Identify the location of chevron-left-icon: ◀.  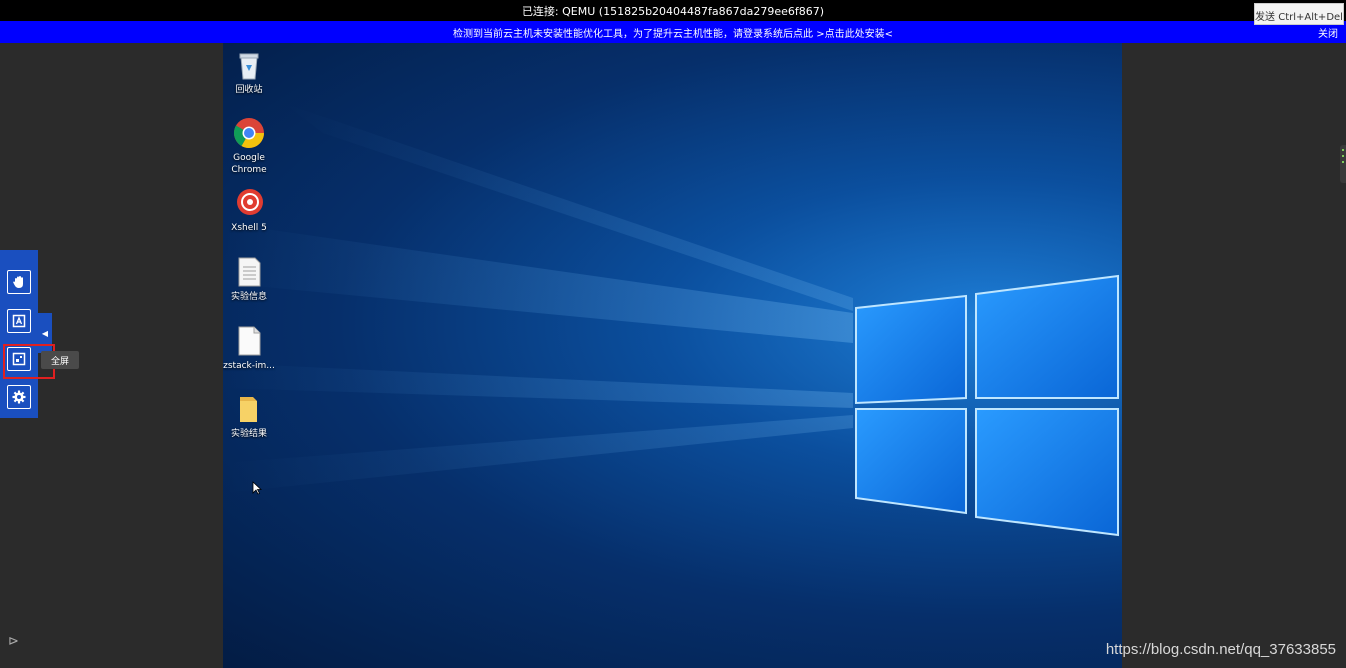
(45, 333).